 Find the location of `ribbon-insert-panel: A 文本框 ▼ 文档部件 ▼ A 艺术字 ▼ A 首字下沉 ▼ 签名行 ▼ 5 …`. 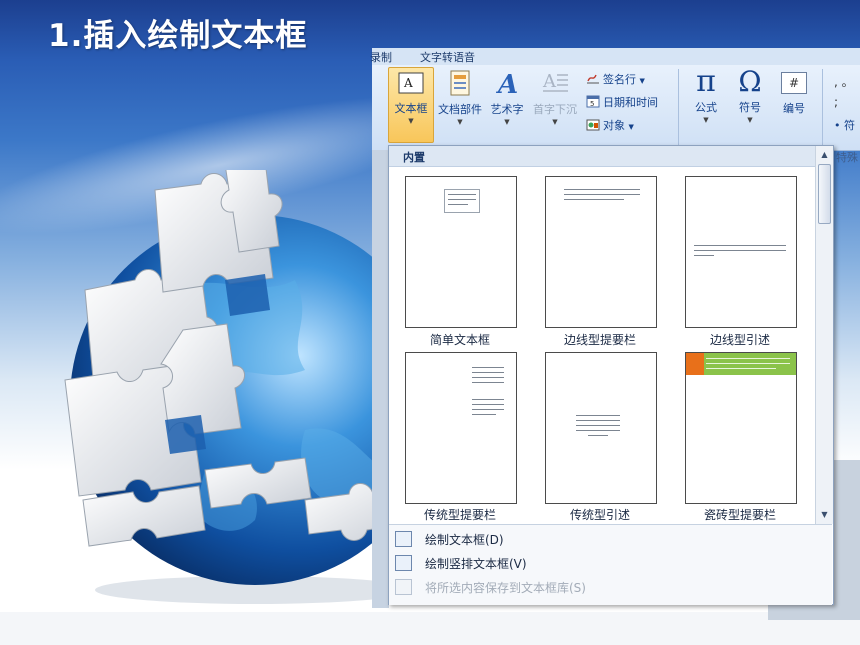

ribbon-insert-panel: A 文本框 ▼ 文档部件 ▼ A 艺术字 ▼ A 首字下沉 ▼ 签名行 ▼ 5 … is located at coordinates (616, 108).